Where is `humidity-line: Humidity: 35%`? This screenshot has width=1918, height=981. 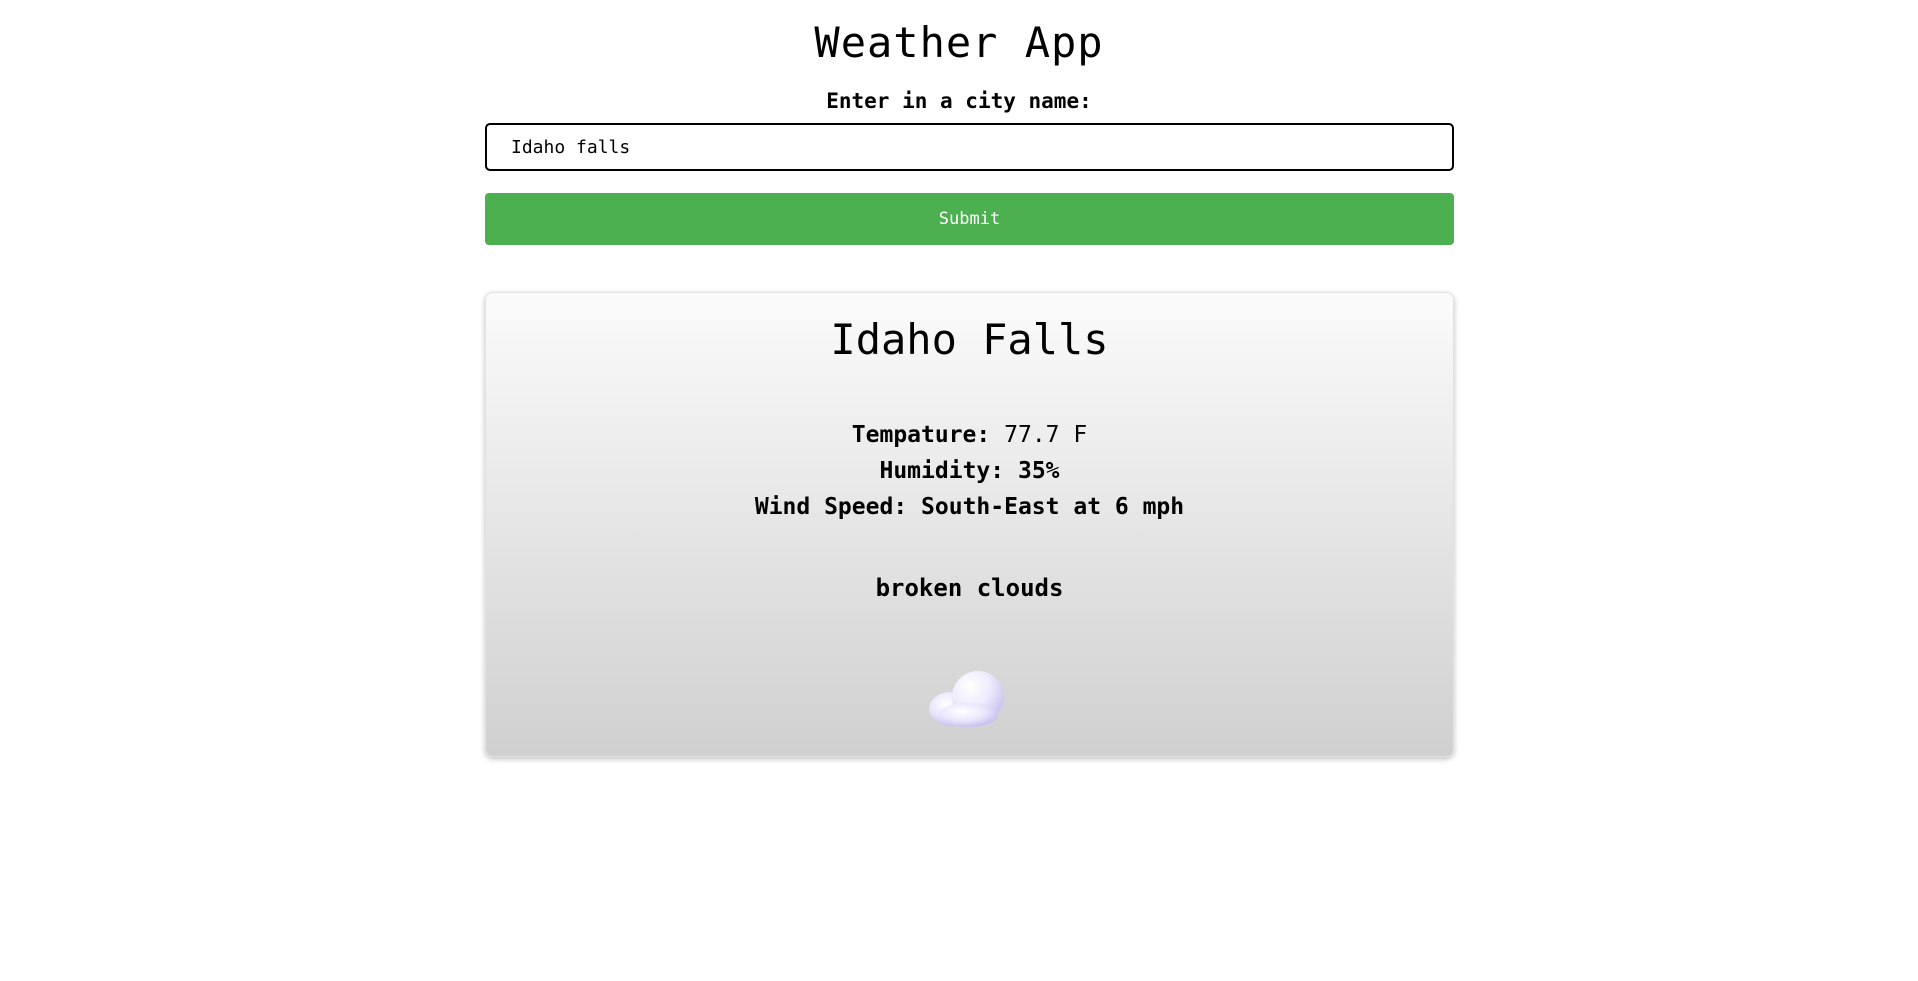 humidity-line: Humidity: 35% is located at coordinates (969, 471).